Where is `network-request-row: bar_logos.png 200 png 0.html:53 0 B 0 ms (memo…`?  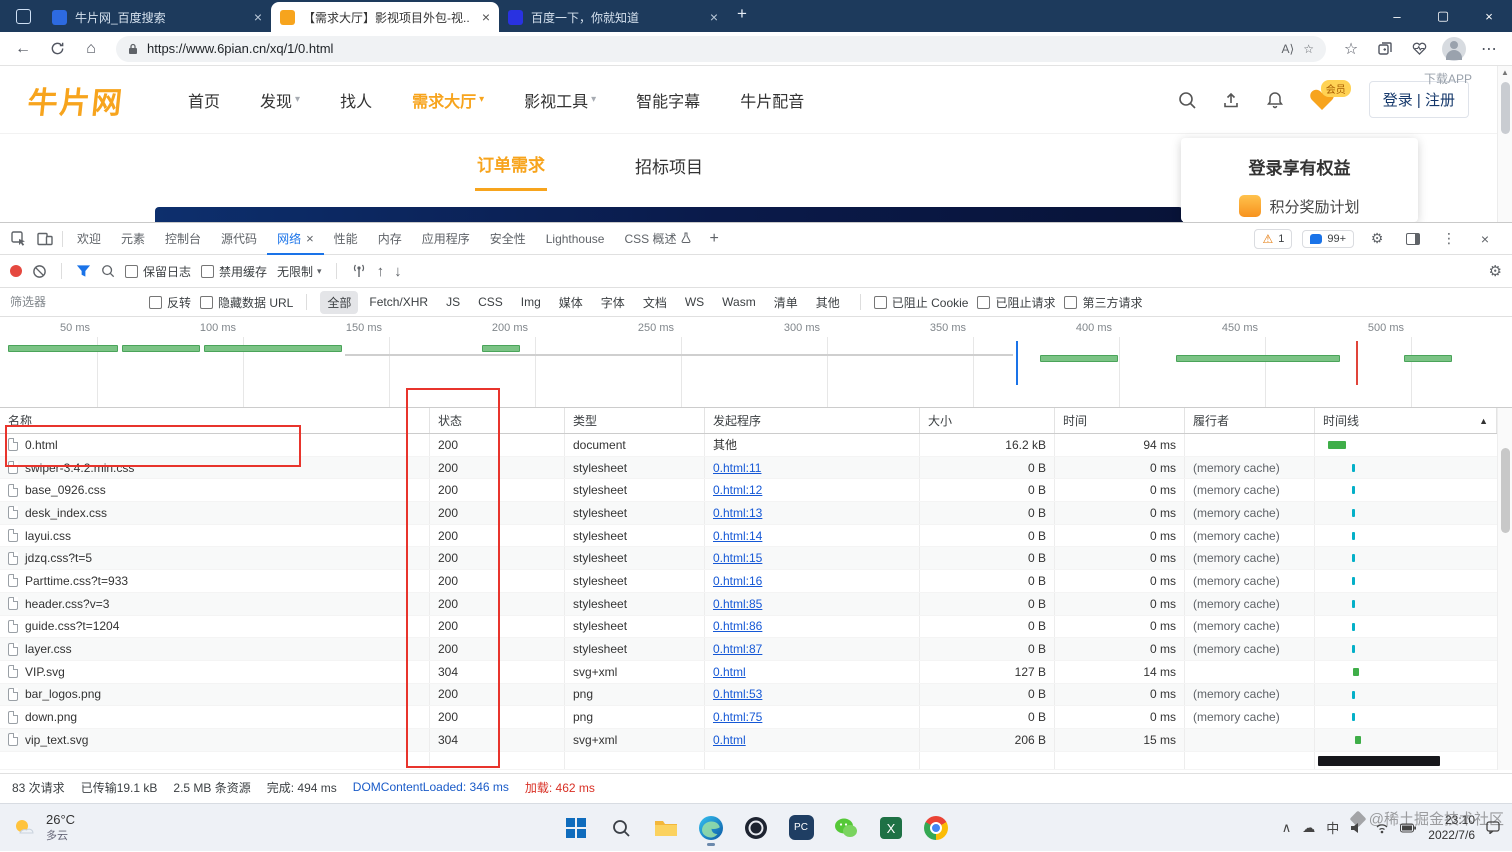
network-request-row: bar_logos.png 200 png 0.html:53 0 B 0 ms (memo… is located at coordinates (748, 695).